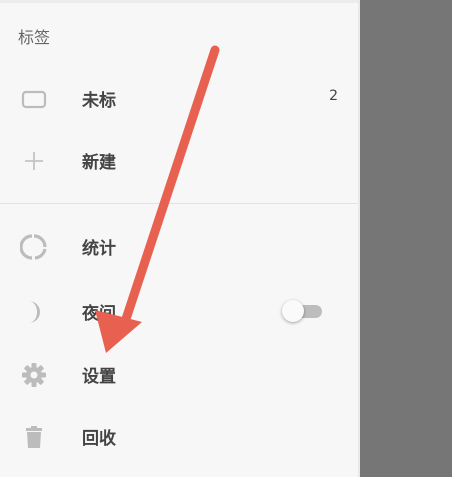 The image size is (452, 477). Describe the element at coordinates (34, 375) in the screenshot. I see `gear-icon` at that location.